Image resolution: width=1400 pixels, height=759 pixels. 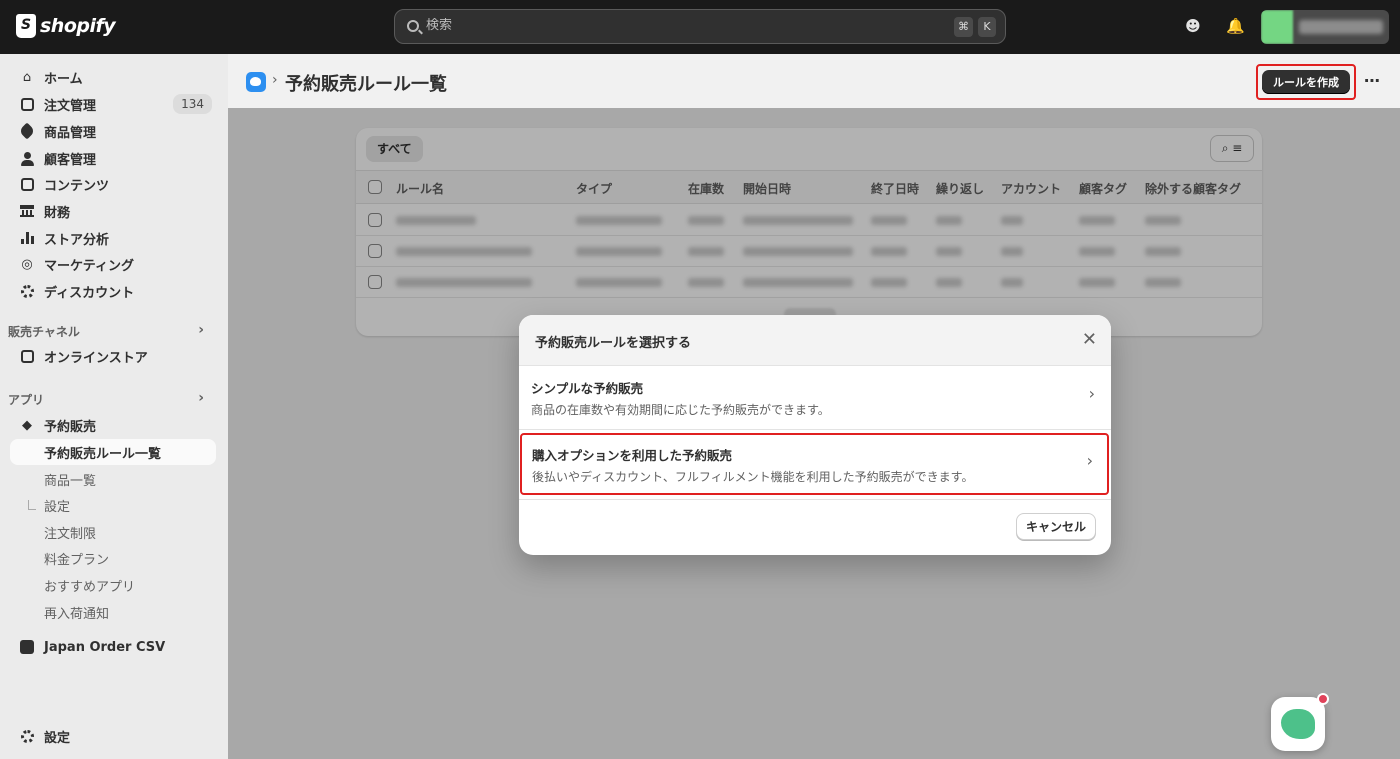 I want to click on sidebar-item-online-store: オンラインストア, so click(x=113, y=356).